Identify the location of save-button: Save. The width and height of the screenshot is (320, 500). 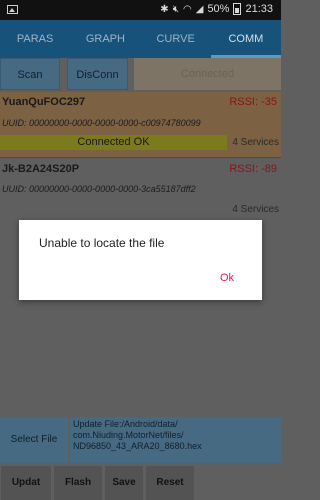
(124, 483).